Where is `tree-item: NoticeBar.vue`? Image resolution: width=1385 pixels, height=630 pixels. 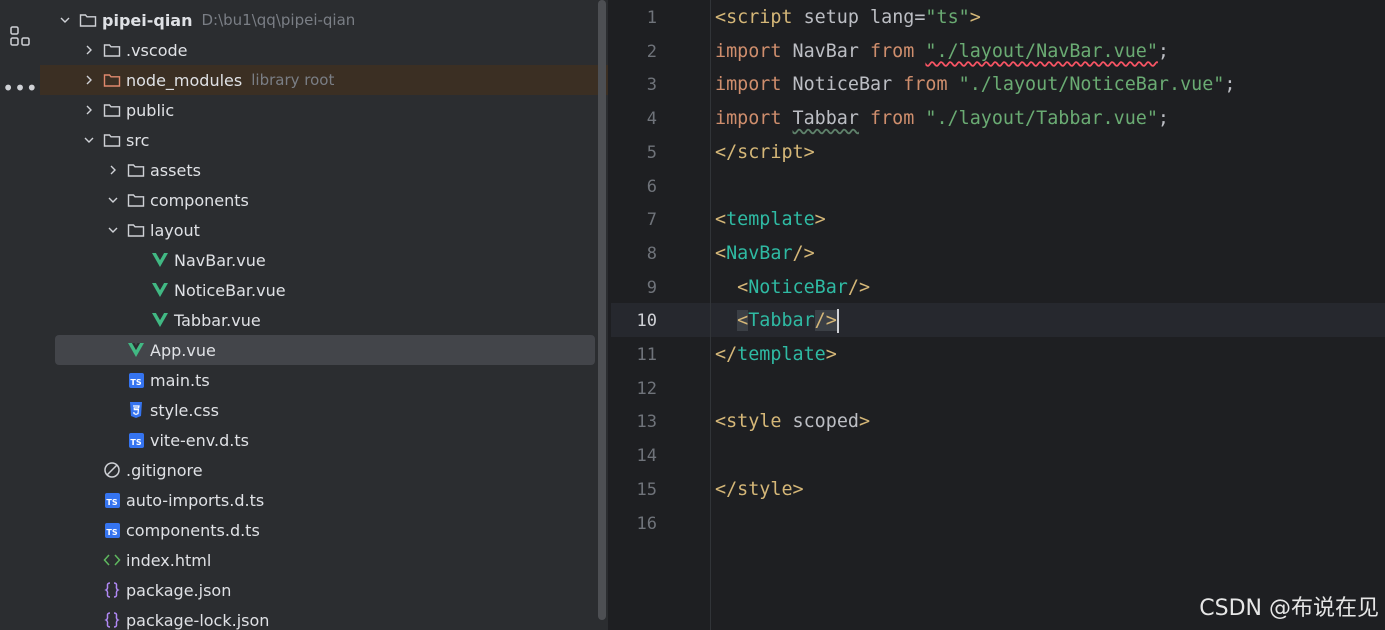
tree-item: NoticeBar.vue is located at coordinates (324, 290).